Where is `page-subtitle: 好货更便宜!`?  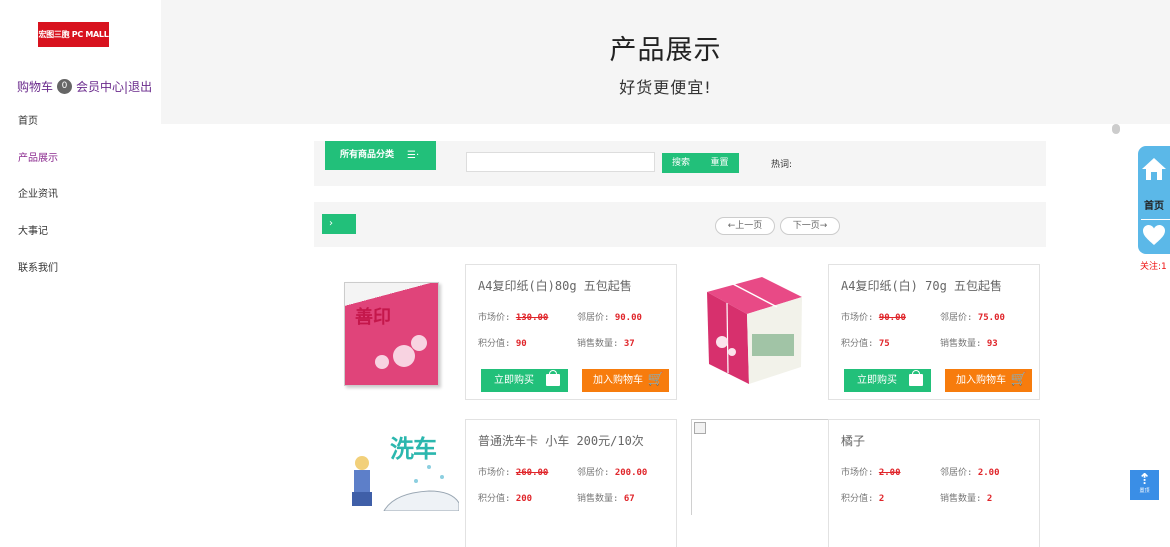
page-subtitle: 好货更便宜! is located at coordinates (665, 87).